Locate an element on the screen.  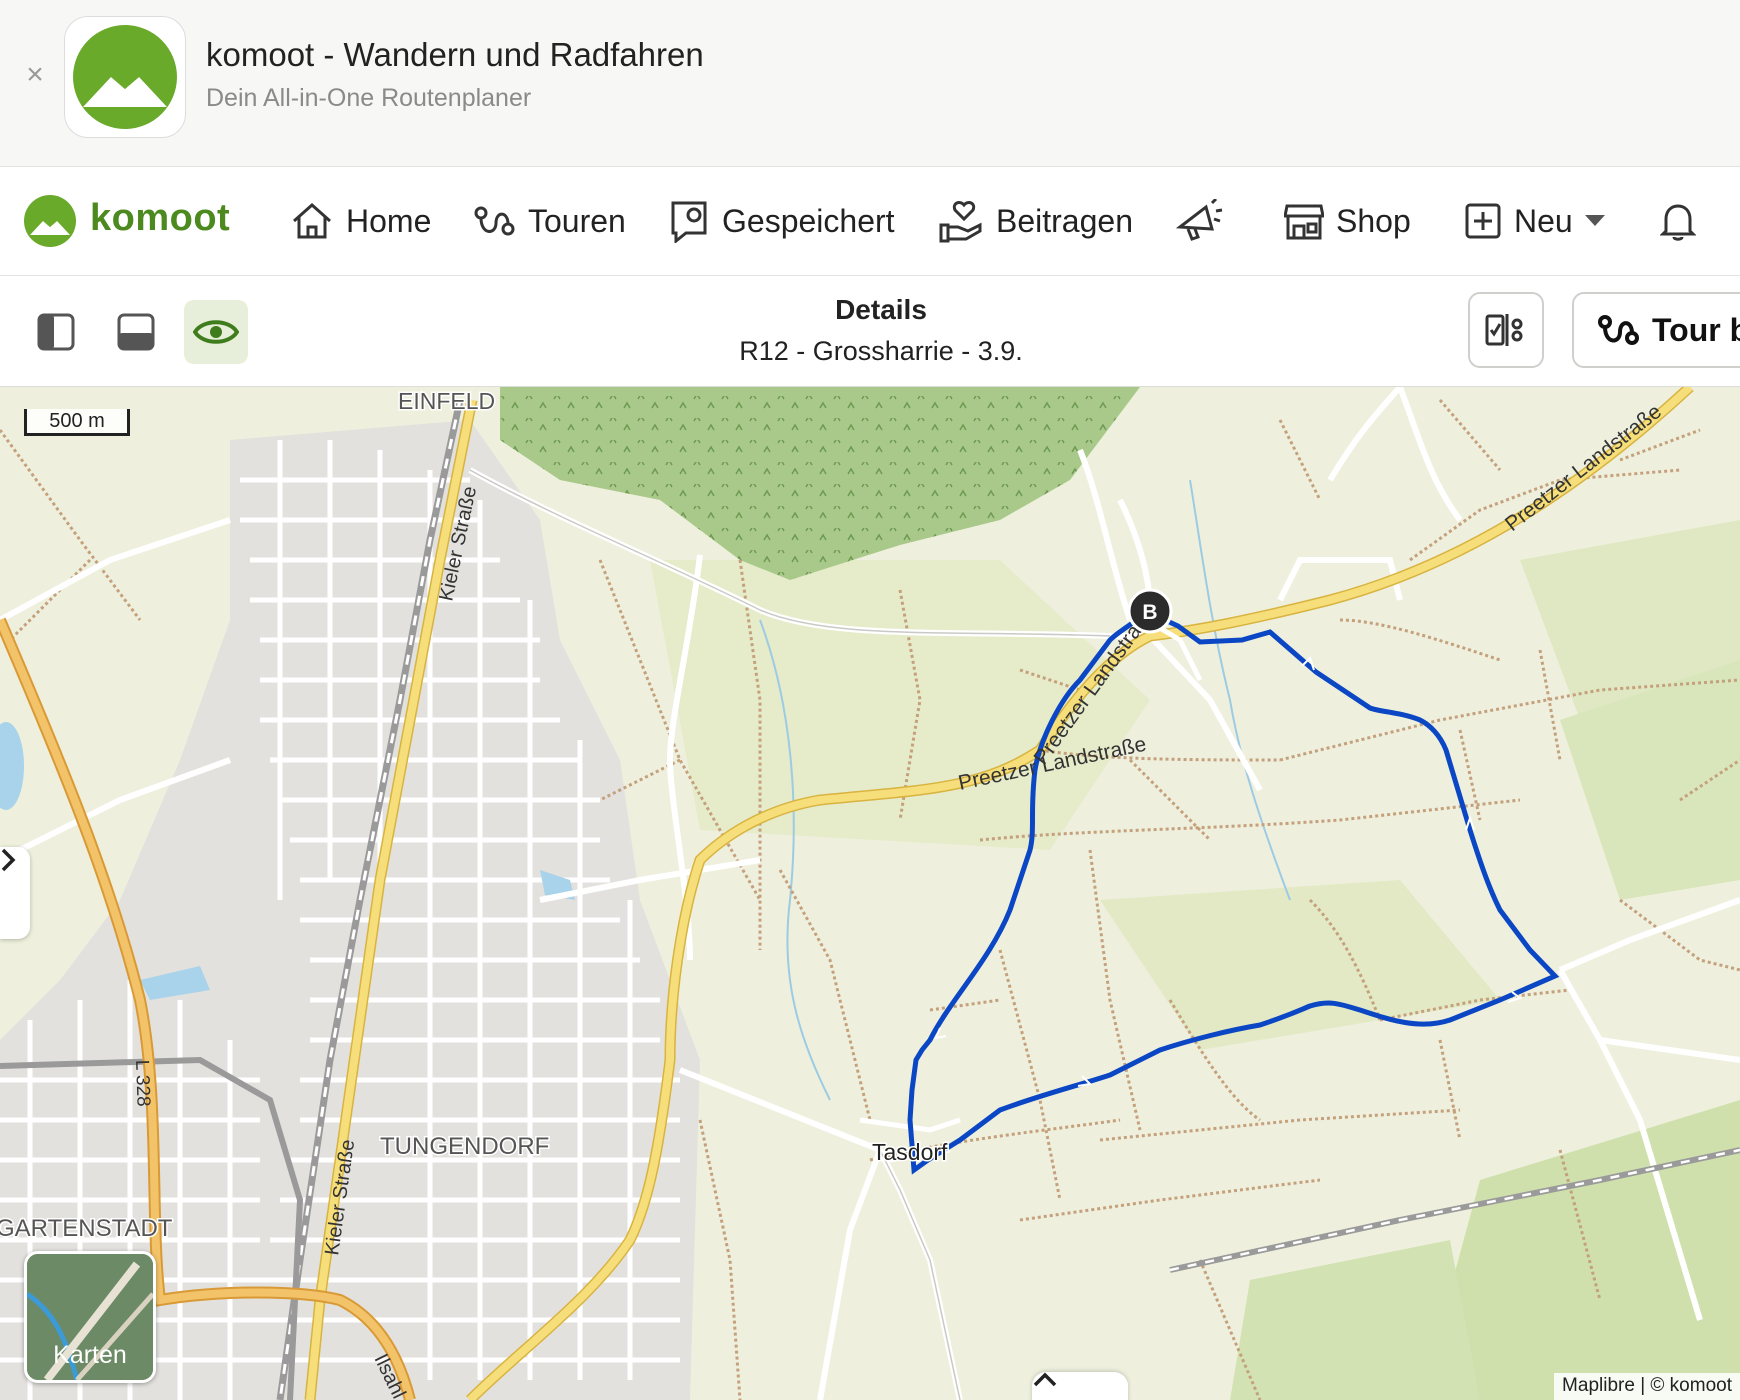
nav-gespeichert-label: Gespeichert is located at coordinates (808, 220).